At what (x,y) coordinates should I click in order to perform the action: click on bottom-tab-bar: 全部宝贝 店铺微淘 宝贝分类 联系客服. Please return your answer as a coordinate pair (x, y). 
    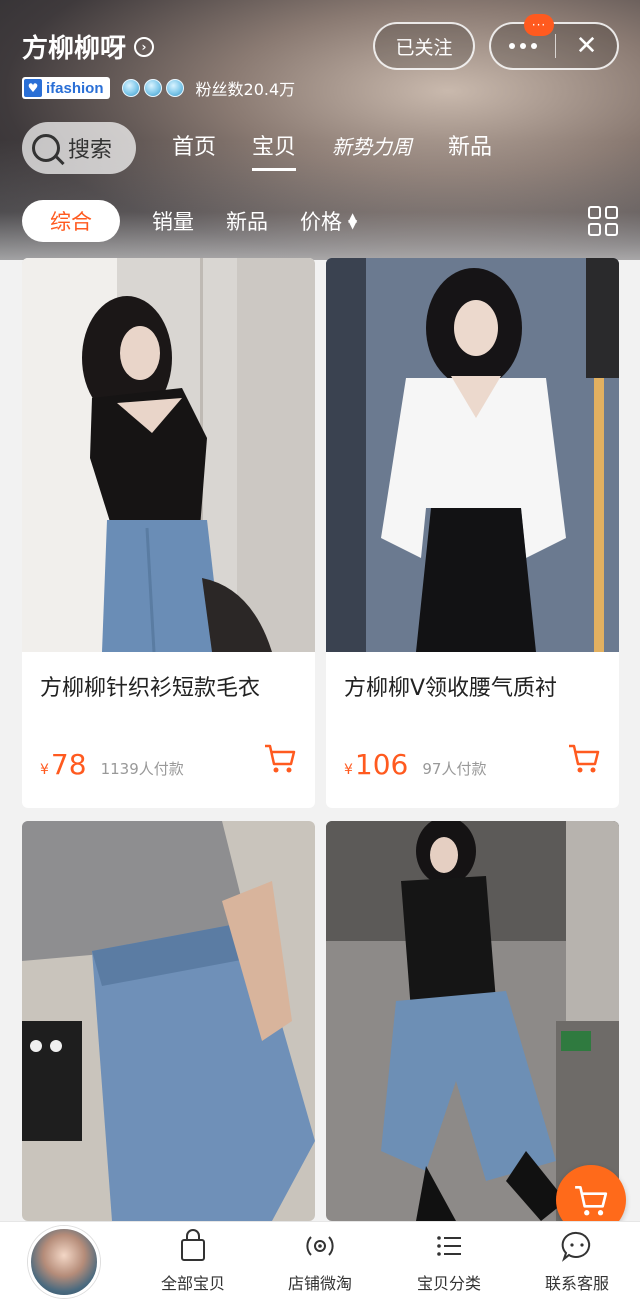
    Looking at the image, I should click on (320, 1262).